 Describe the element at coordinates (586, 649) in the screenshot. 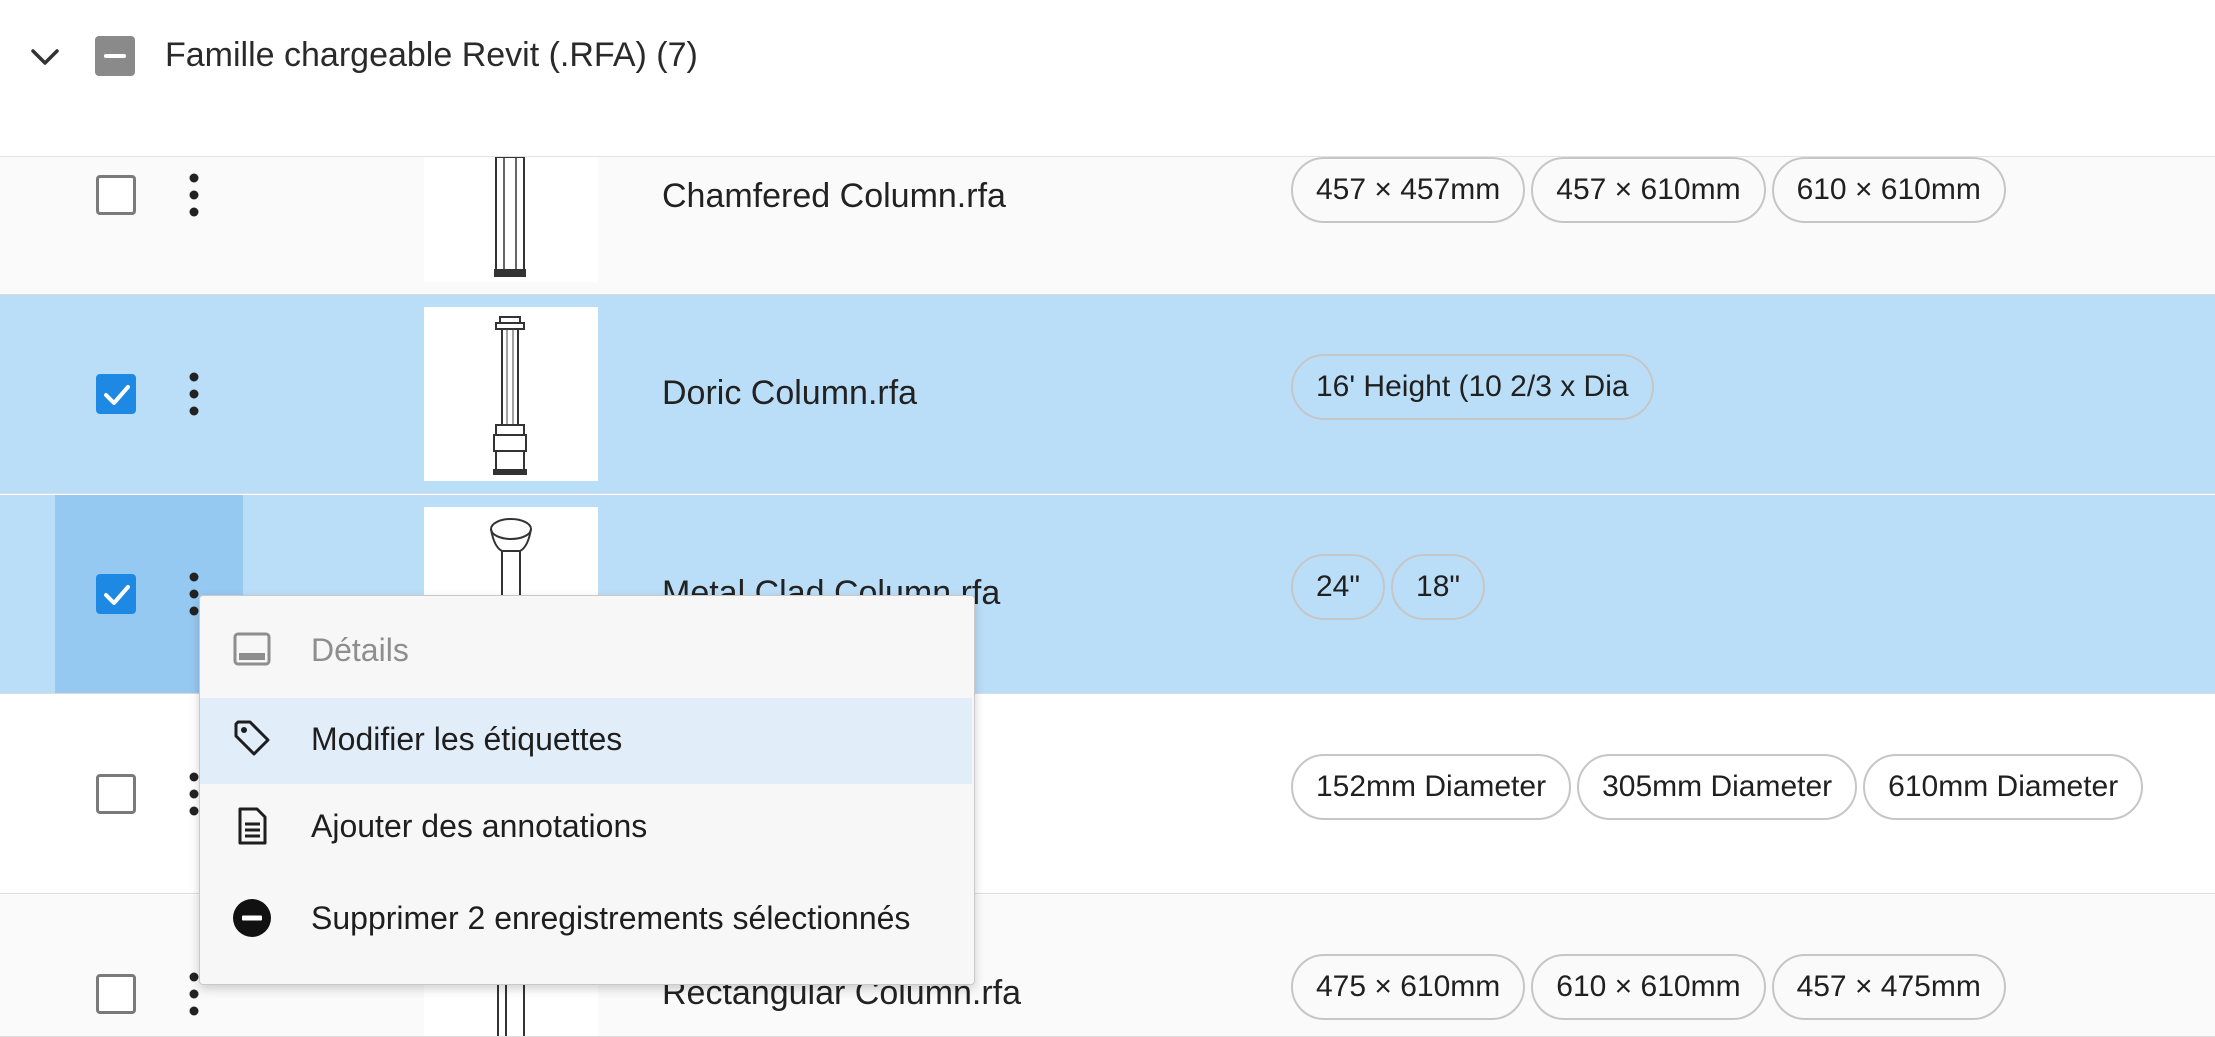

I see `menu-item-details: Détails` at that location.